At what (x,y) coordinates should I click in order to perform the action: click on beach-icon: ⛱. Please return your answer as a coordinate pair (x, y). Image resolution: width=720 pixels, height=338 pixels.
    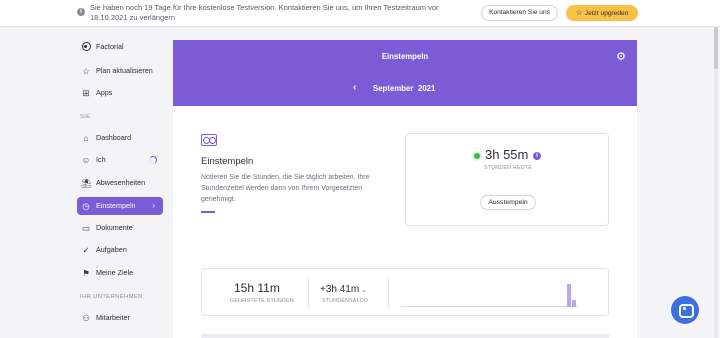
    Looking at the image, I should click on (86, 183).